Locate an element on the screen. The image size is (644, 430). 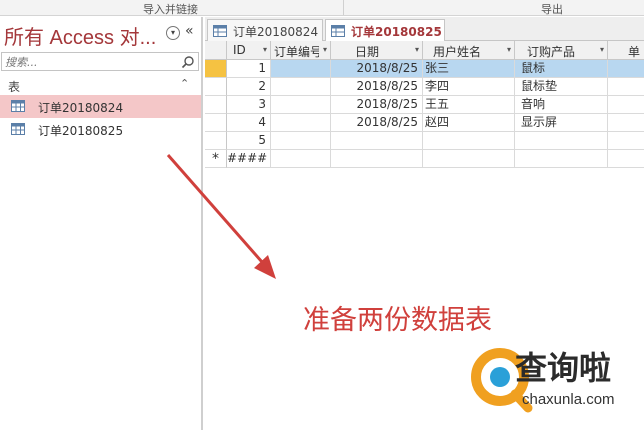
ribbon-separator is located at coordinates (343, 7).